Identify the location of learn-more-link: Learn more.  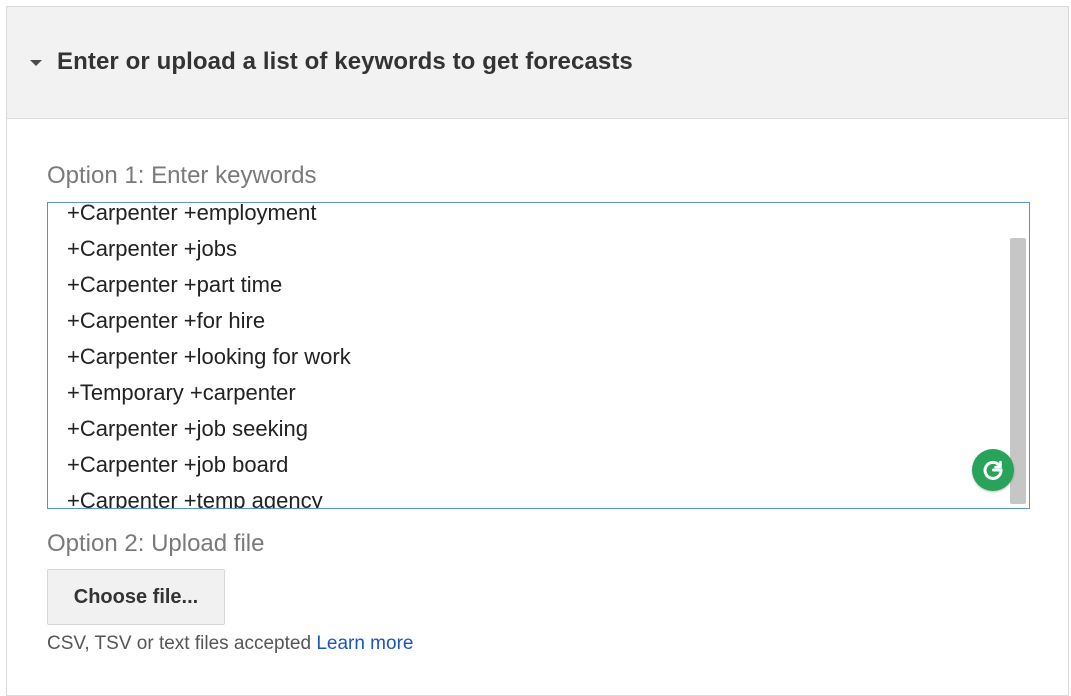
(364, 643).